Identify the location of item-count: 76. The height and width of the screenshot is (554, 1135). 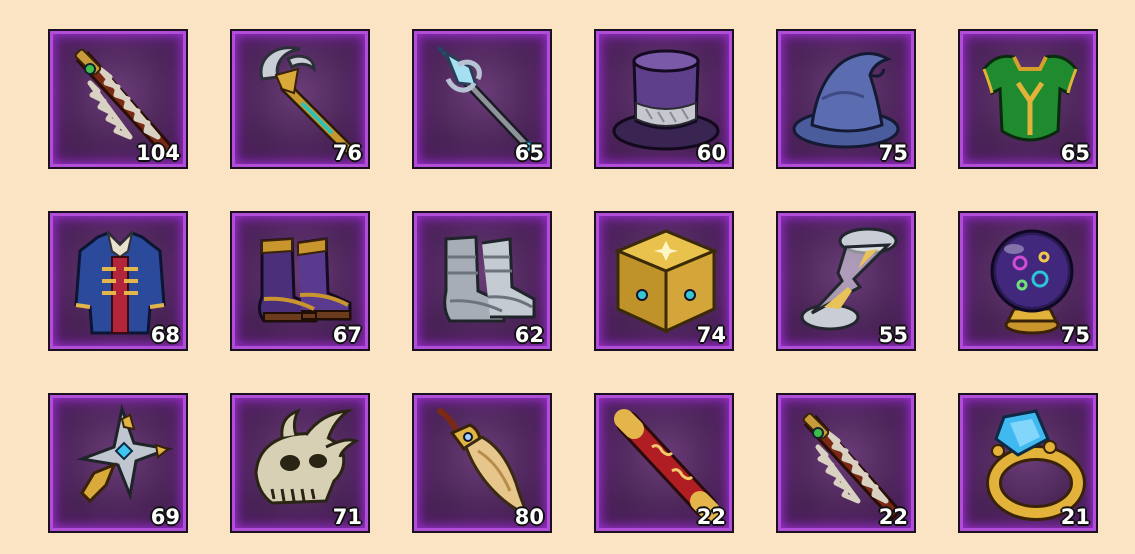
(347, 153).